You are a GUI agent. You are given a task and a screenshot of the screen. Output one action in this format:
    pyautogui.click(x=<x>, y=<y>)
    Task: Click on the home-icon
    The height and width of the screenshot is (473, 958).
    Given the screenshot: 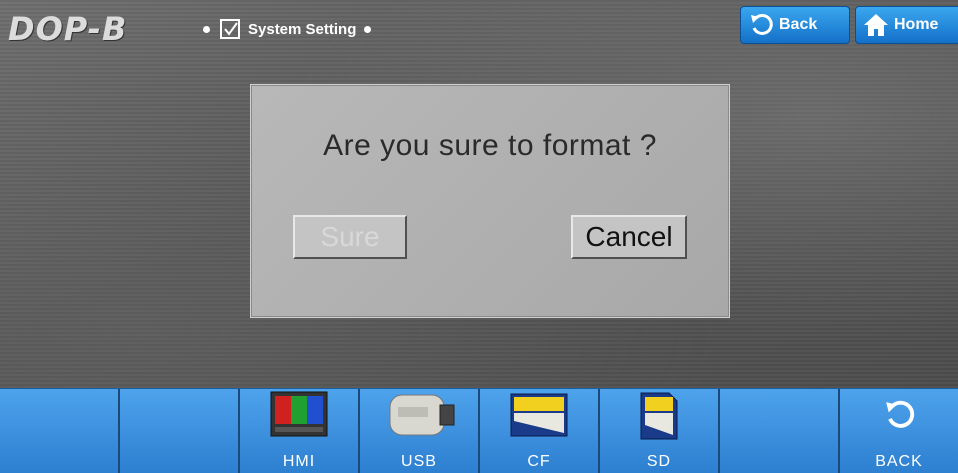 What is the action you would take?
    pyautogui.click(x=876, y=25)
    